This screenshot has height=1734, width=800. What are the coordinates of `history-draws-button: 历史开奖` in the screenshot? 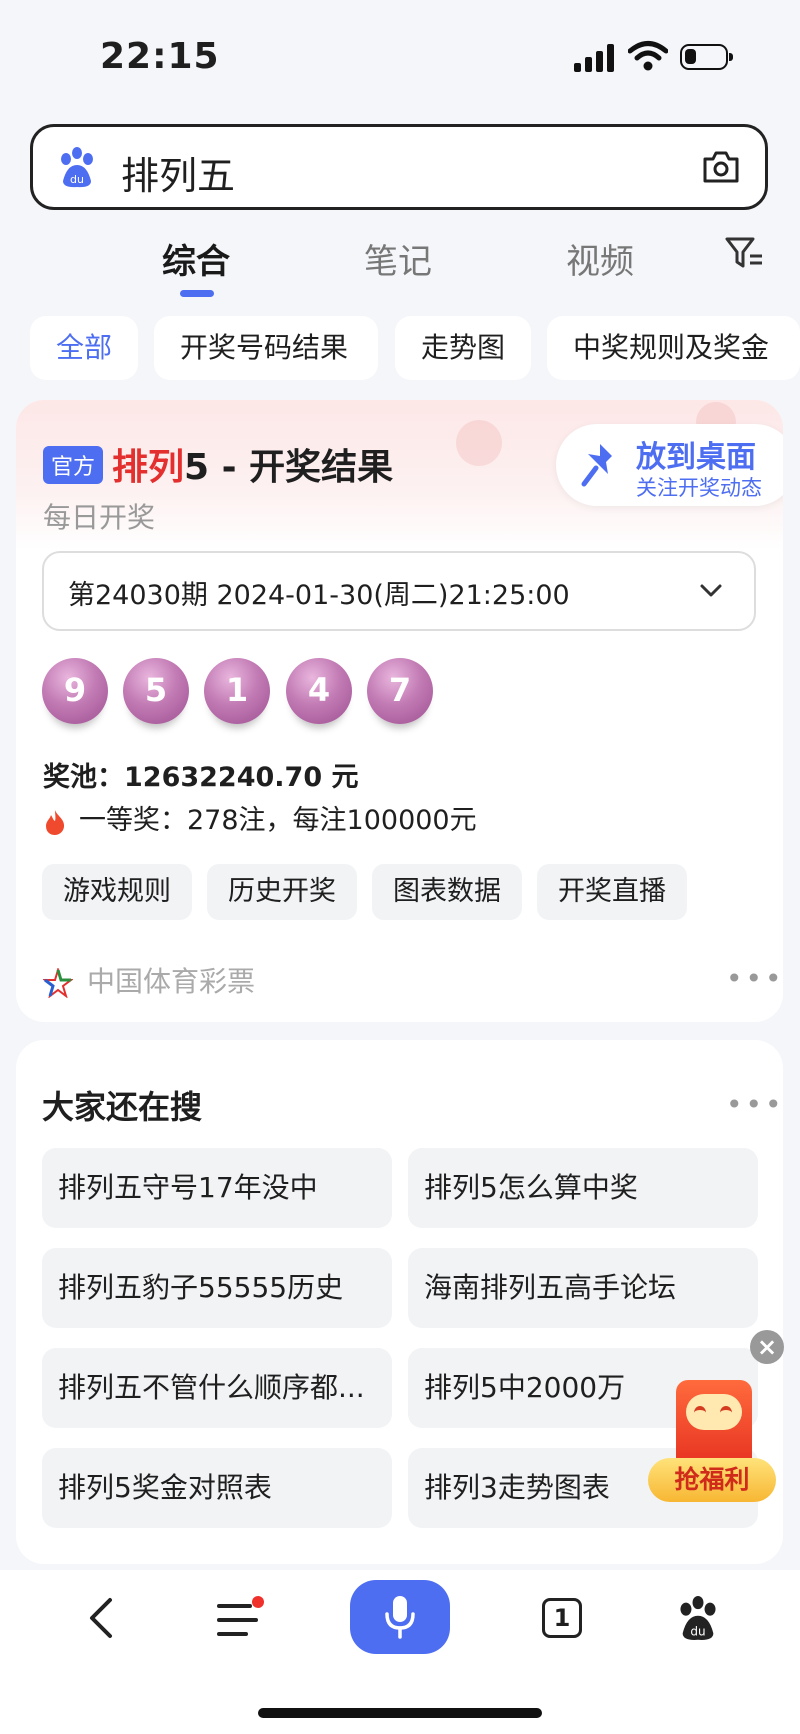 It's located at (282, 892).